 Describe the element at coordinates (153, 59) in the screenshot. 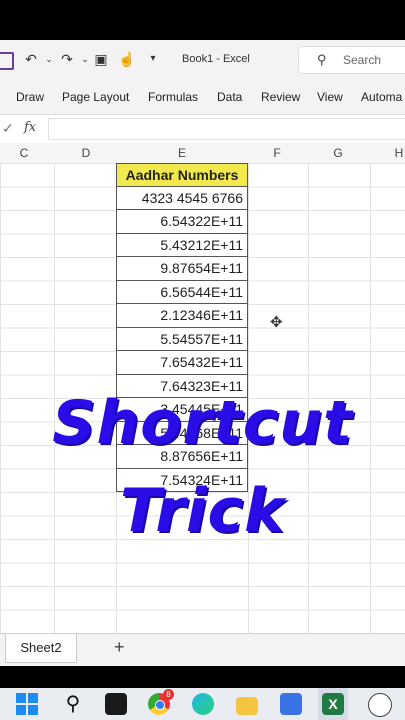

I see `customize-toolbar-icon: ▾` at that location.